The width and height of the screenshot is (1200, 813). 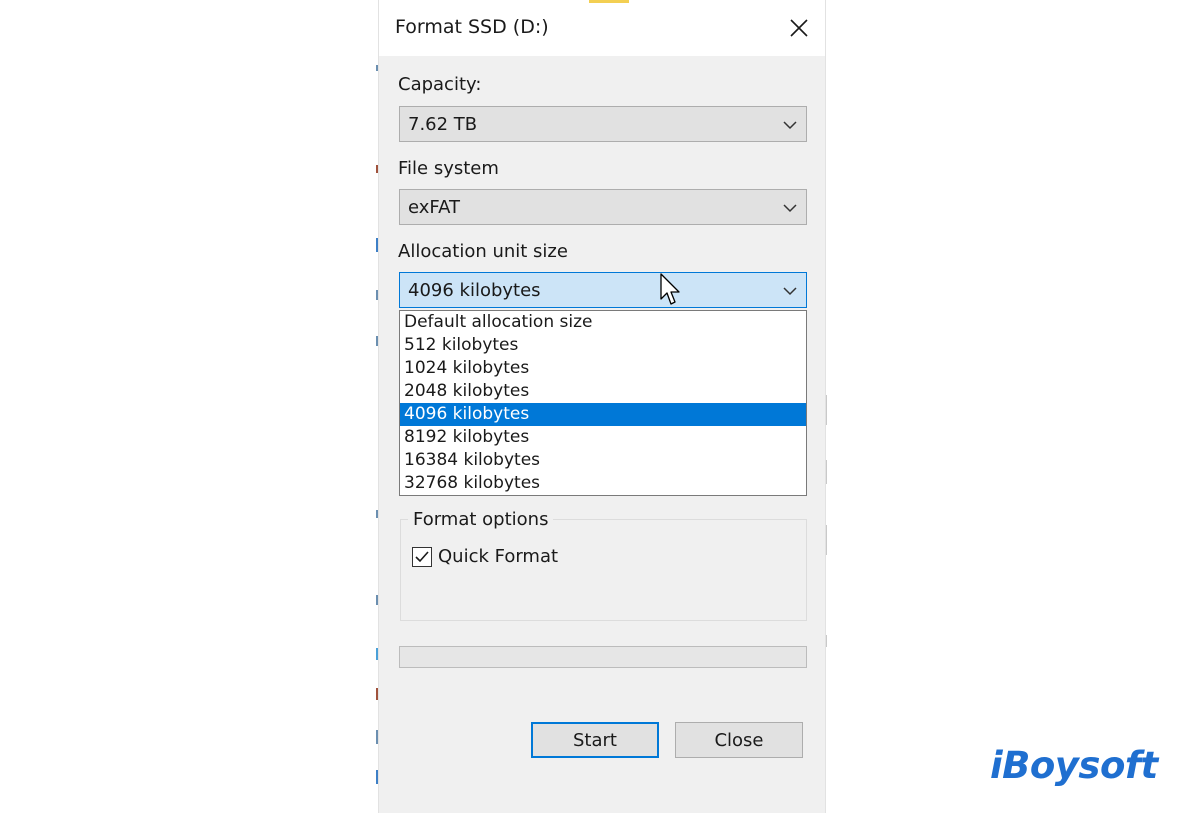 What do you see at coordinates (603, 368) in the screenshot?
I see `allocation-option: 1024 kilobytes` at bounding box center [603, 368].